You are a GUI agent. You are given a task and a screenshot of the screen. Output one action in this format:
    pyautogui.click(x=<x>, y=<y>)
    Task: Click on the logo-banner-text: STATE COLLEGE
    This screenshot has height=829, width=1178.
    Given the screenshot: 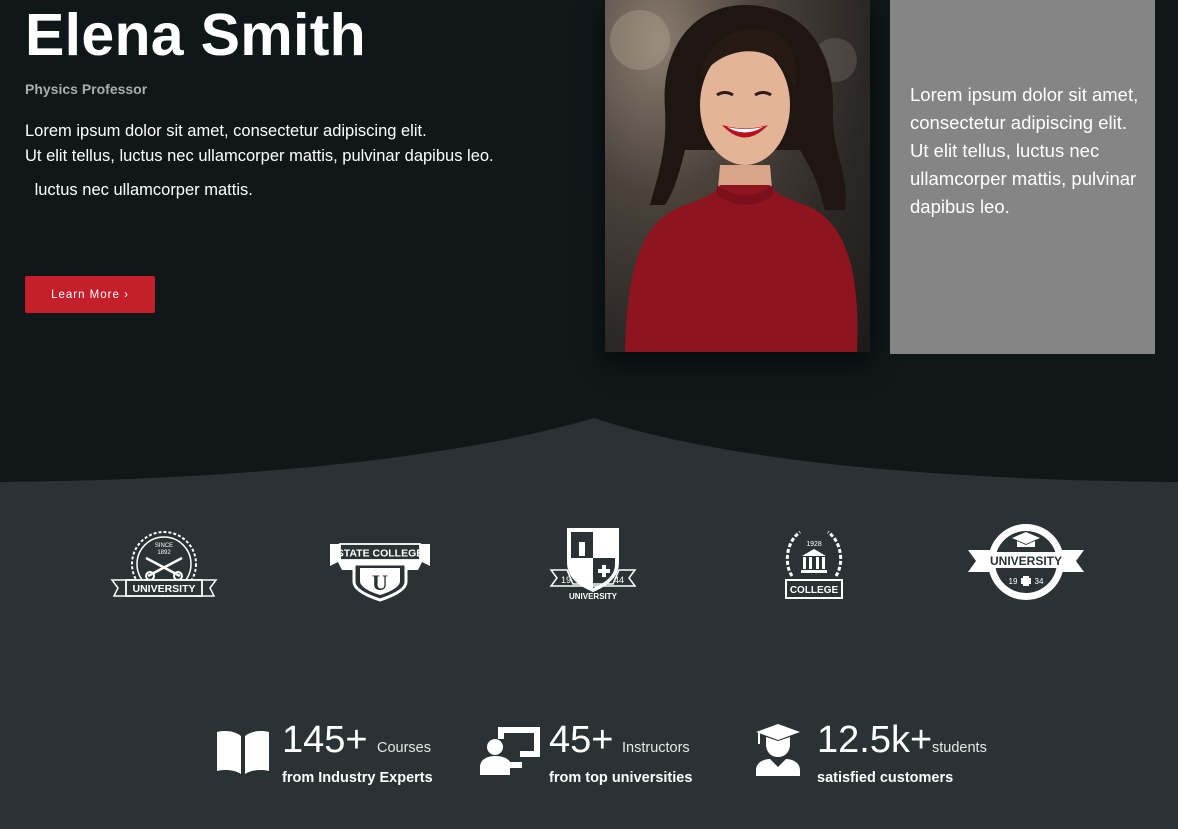 What is the action you would take?
    pyautogui.click(x=380, y=554)
    